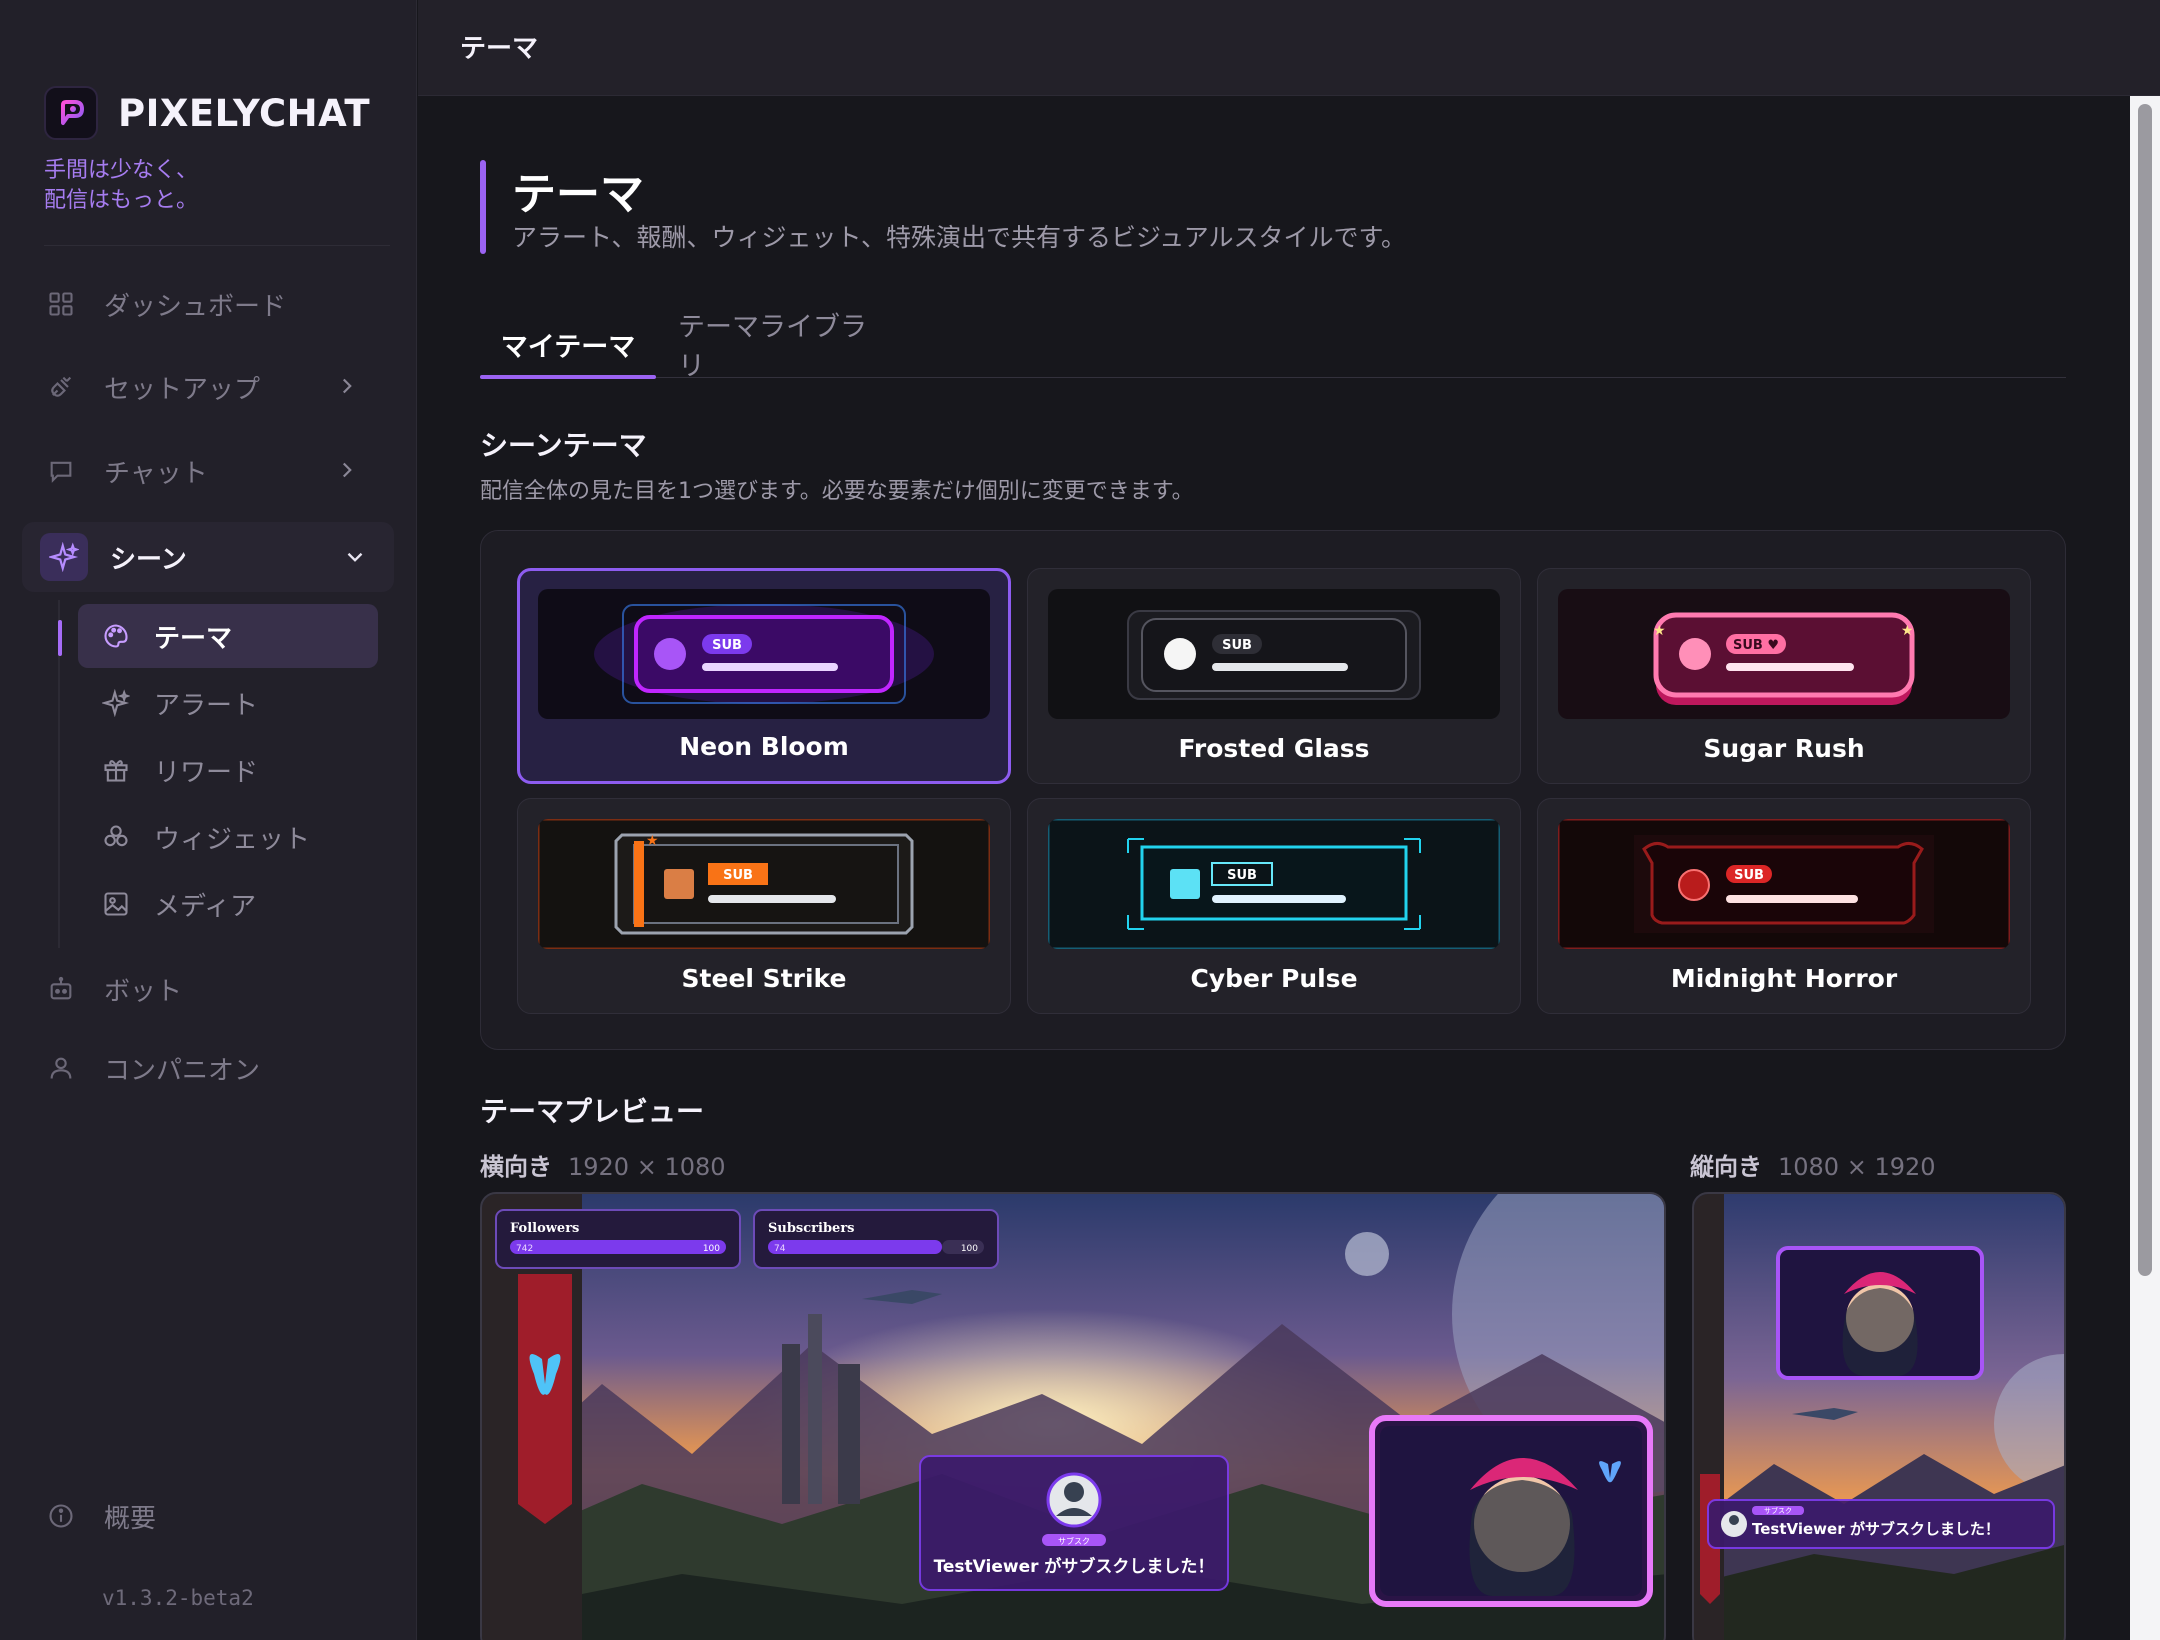 The width and height of the screenshot is (2160, 1640). Describe the element at coordinates (1879, 1416) in the screenshot. I see `portrait-preview: サブスク TestViewer がサブスクしました！` at that location.